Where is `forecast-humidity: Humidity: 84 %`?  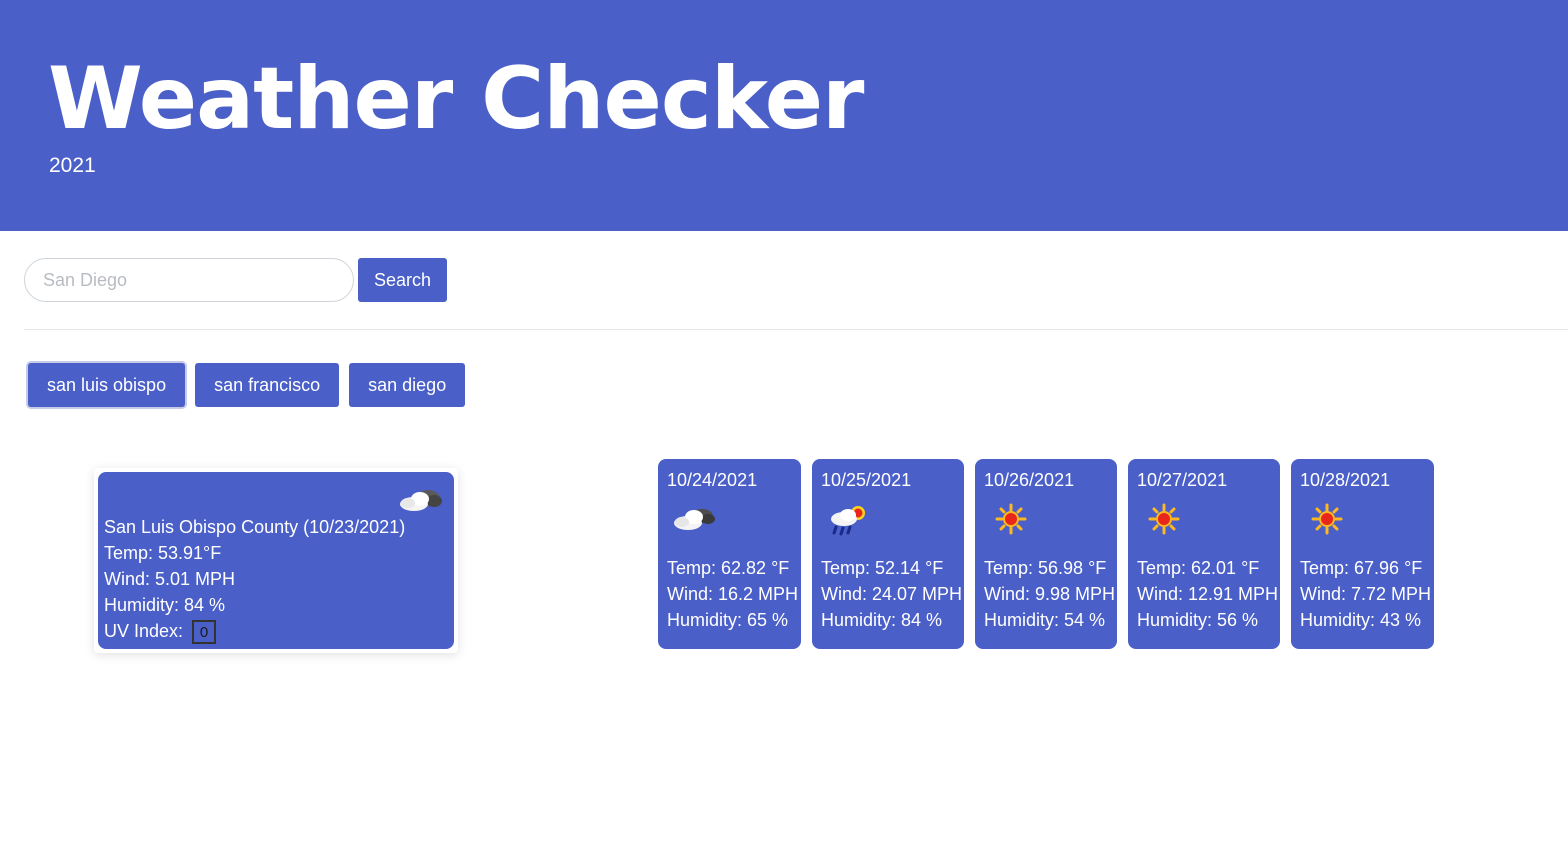 forecast-humidity: Humidity: 84 % is located at coordinates (882, 620).